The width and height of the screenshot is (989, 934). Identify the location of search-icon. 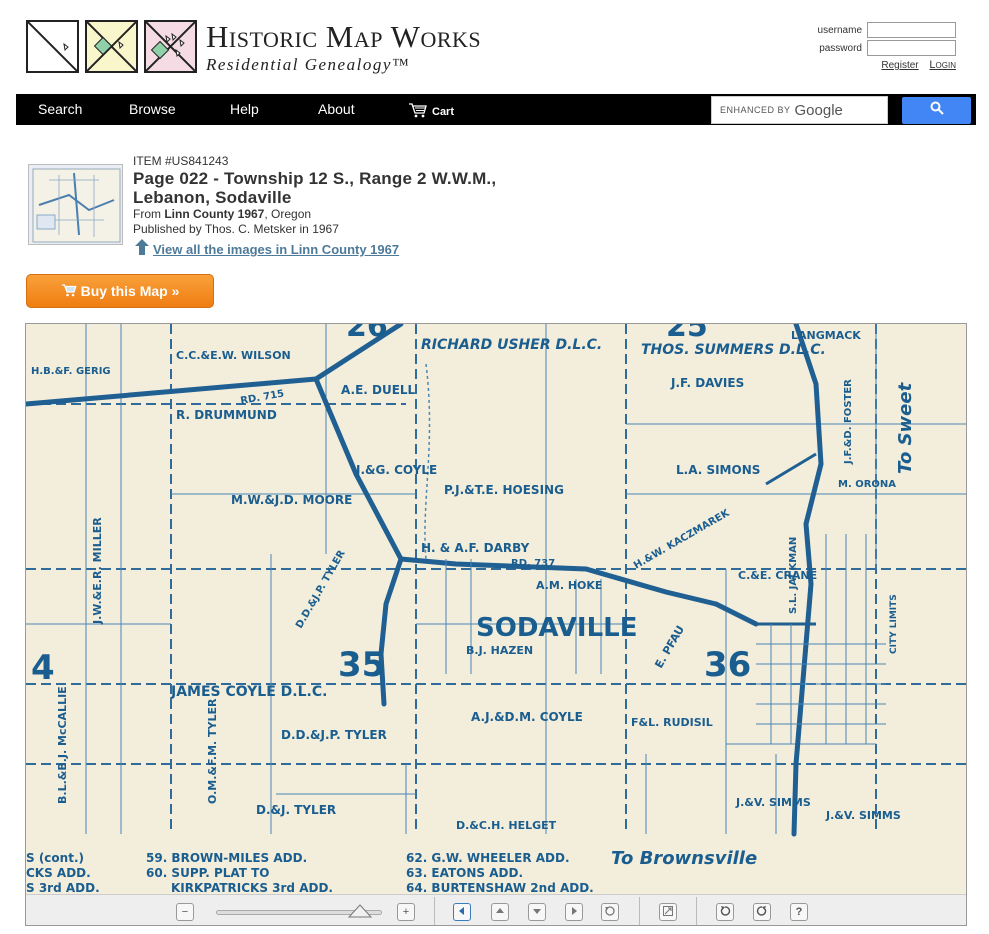
(937, 110).